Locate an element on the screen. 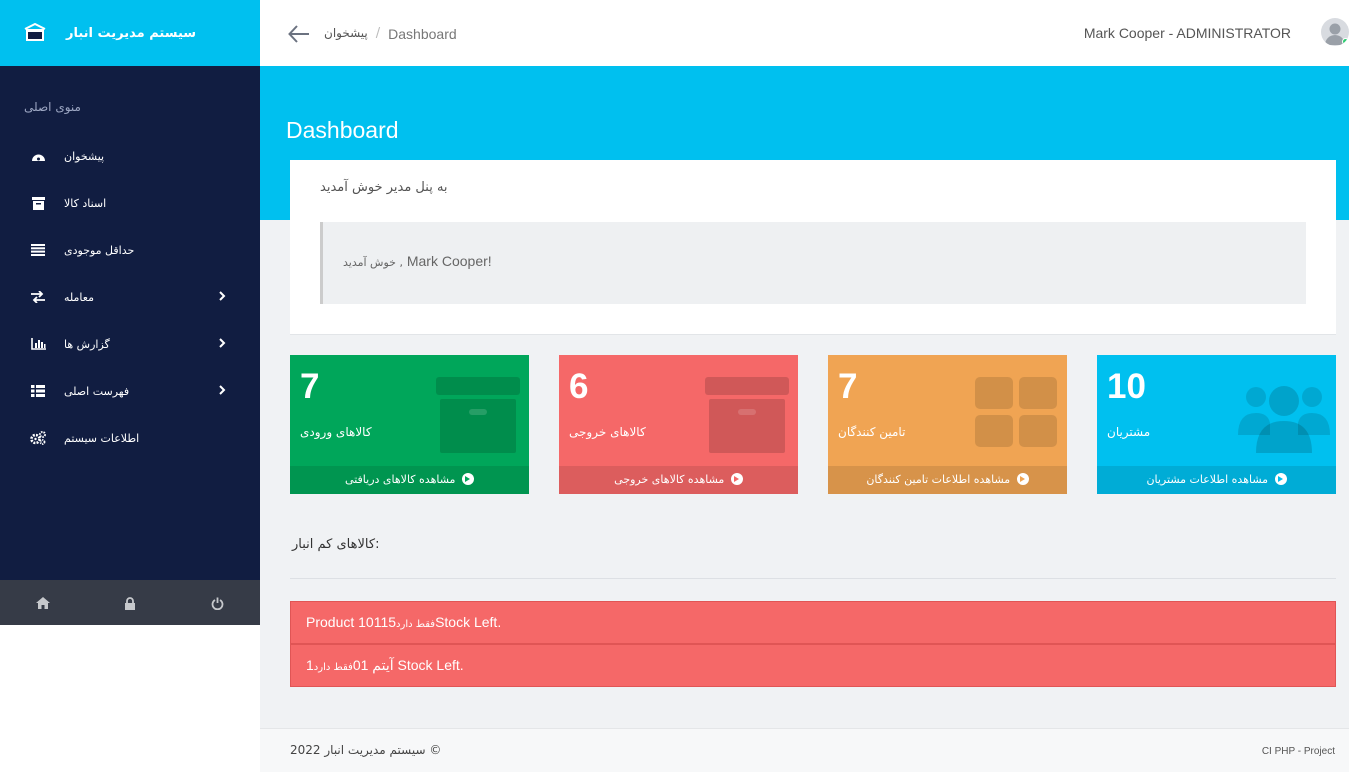  stat-value: 6 is located at coordinates (579, 386).